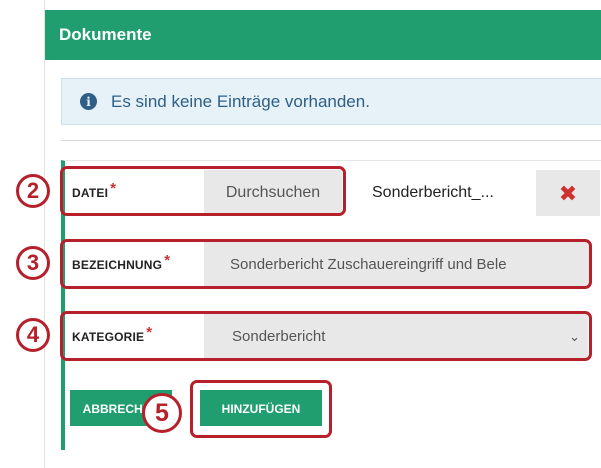  What do you see at coordinates (323, 35) in the screenshot?
I see `panel-title: Dokumente` at bounding box center [323, 35].